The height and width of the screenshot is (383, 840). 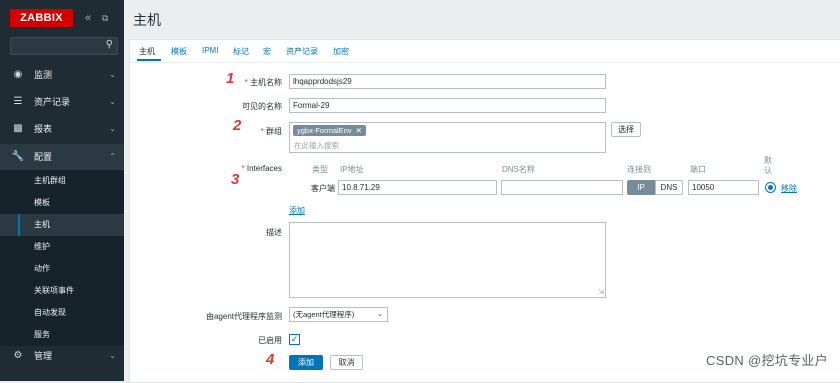 I want to click on tab-macros: 宏, so click(x=267, y=51).